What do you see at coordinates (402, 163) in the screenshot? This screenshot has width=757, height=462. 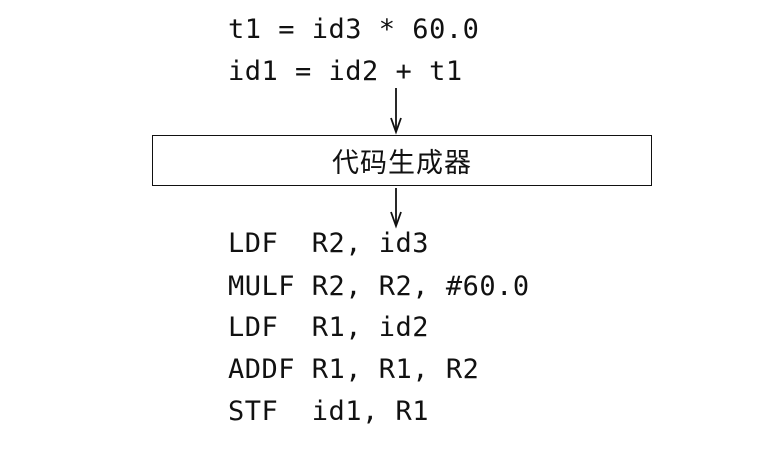 I see `code-generator-label: 代码生成器` at bounding box center [402, 163].